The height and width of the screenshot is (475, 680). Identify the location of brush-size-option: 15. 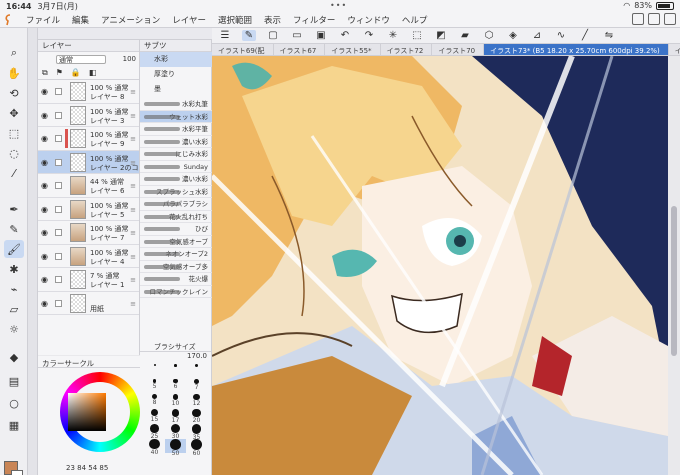
(154, 416).